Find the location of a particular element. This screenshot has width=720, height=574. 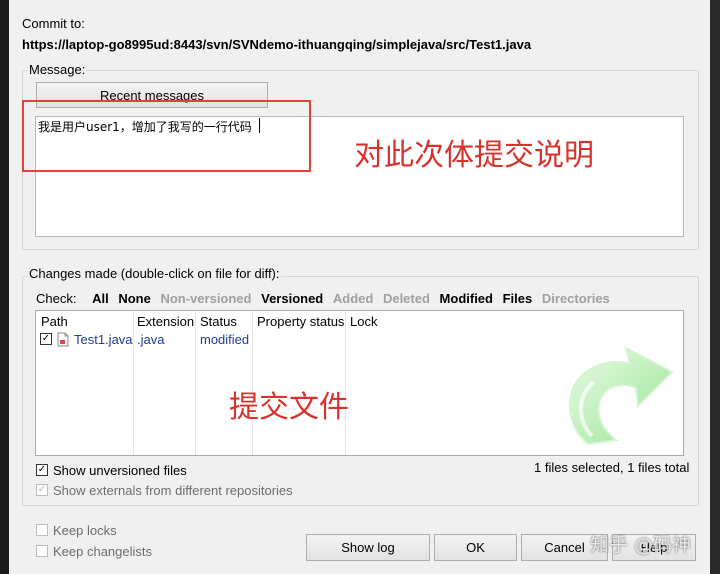

filter-modified: Modified is located at coordinates (466, 298).